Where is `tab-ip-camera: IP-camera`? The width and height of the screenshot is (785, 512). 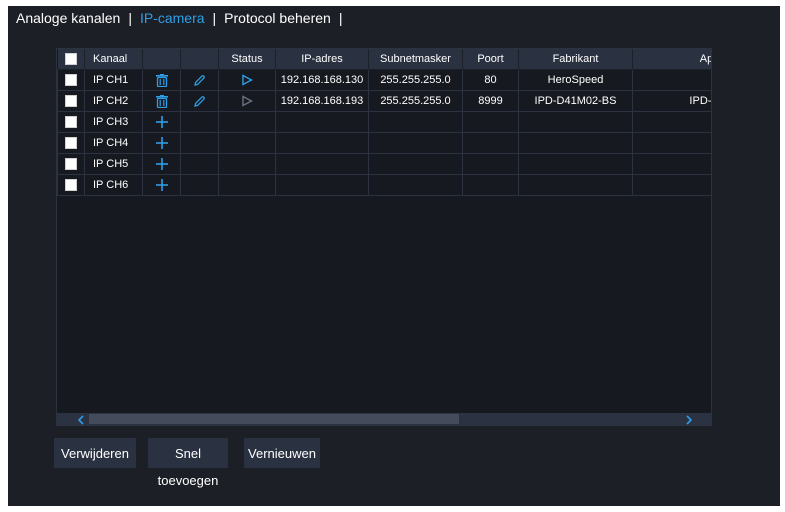 tab-ip-camera: IP-camera is located at coordinates (172, 18).